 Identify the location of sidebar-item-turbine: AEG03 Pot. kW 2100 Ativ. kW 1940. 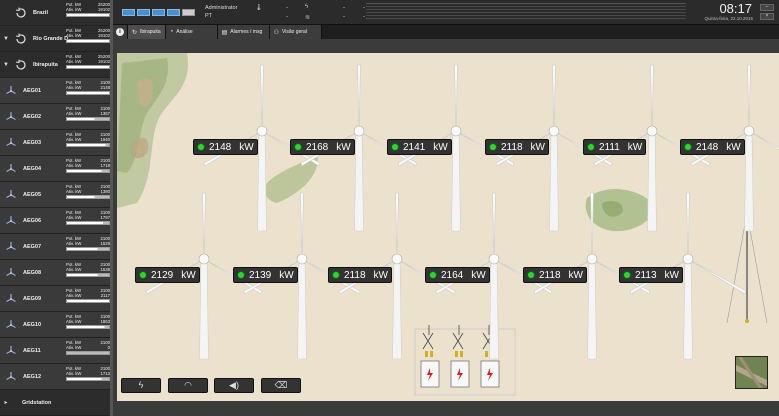
(56, 143).